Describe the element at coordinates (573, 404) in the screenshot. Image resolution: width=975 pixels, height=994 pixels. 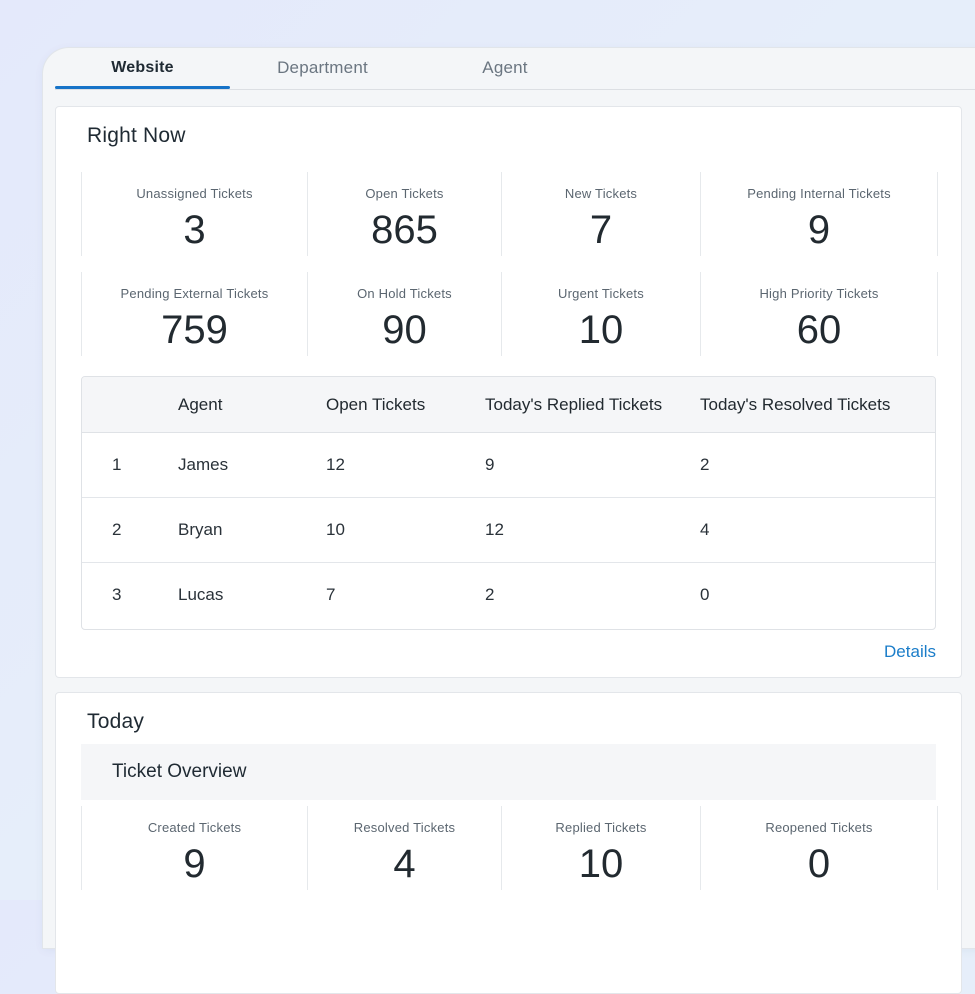
I see `column-header-replied-tickets: Today's Replied Tickets` at that location.